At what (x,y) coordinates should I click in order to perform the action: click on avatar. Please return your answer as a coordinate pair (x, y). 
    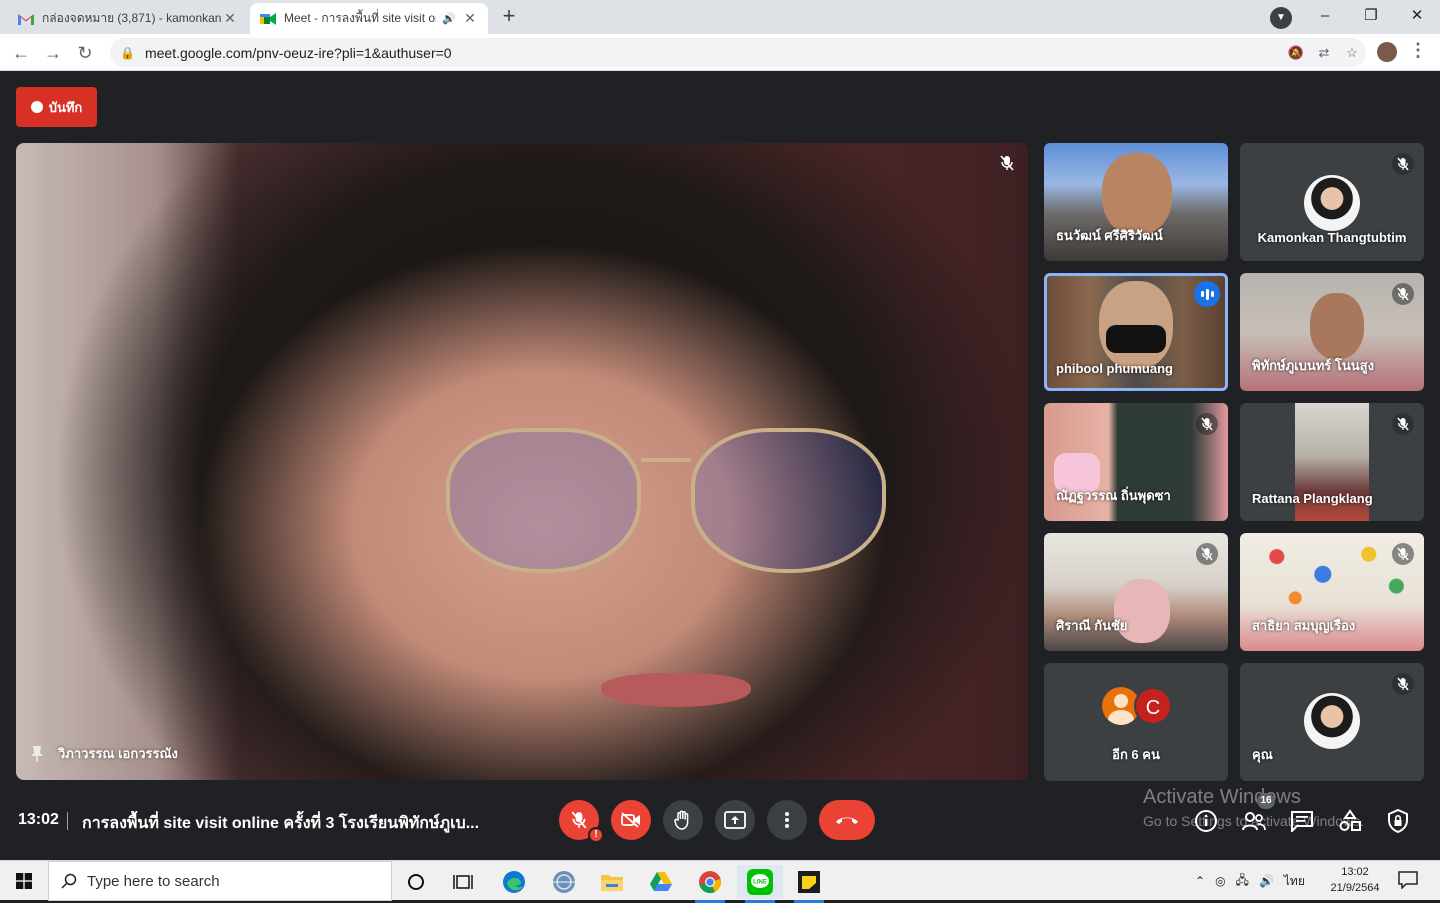
    Looking at the image, I should click on (1332, 721).